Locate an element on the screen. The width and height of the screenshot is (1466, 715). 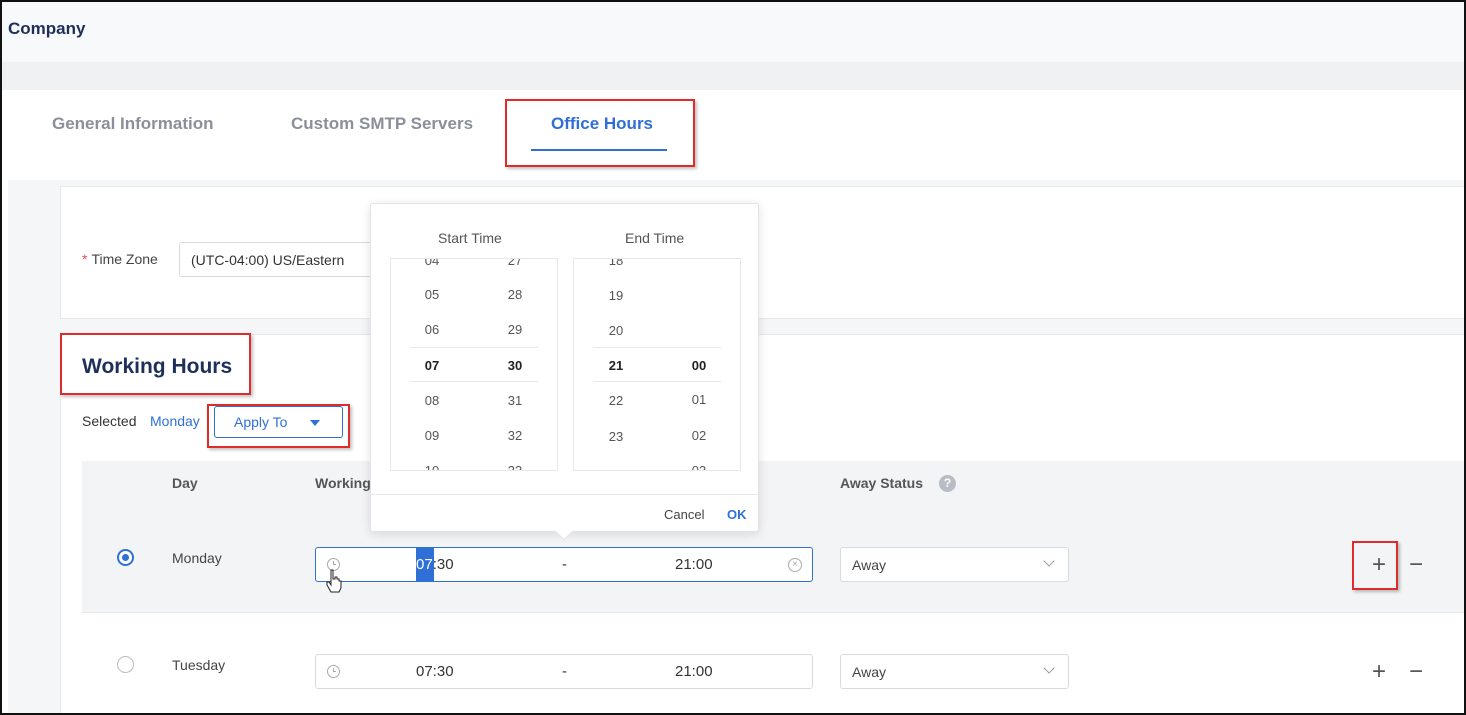
help-icon: ? is located at coordinates (947, 483).